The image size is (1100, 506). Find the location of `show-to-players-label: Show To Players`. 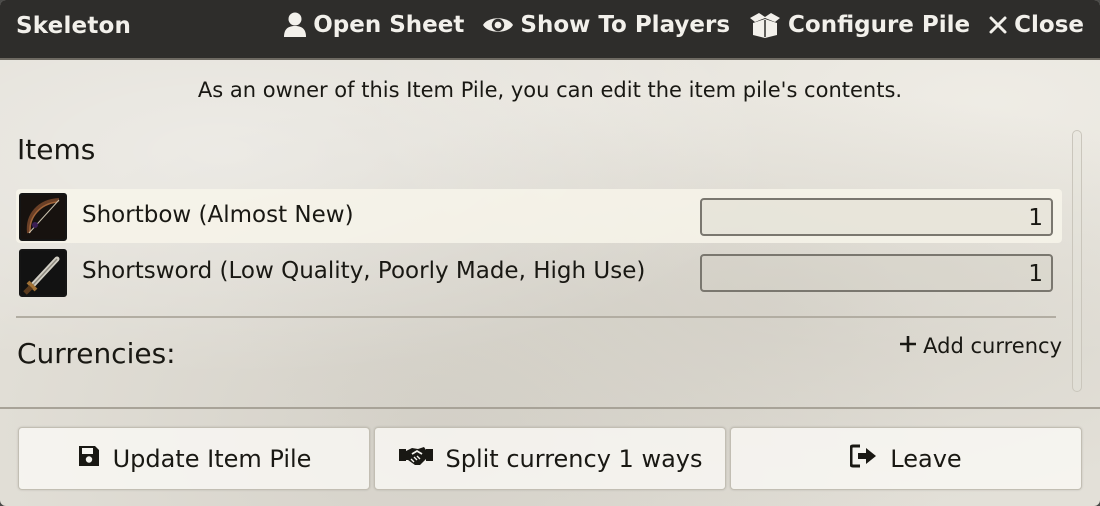

show-to-players-label: Show To Players is located at coordinates (625, 25).